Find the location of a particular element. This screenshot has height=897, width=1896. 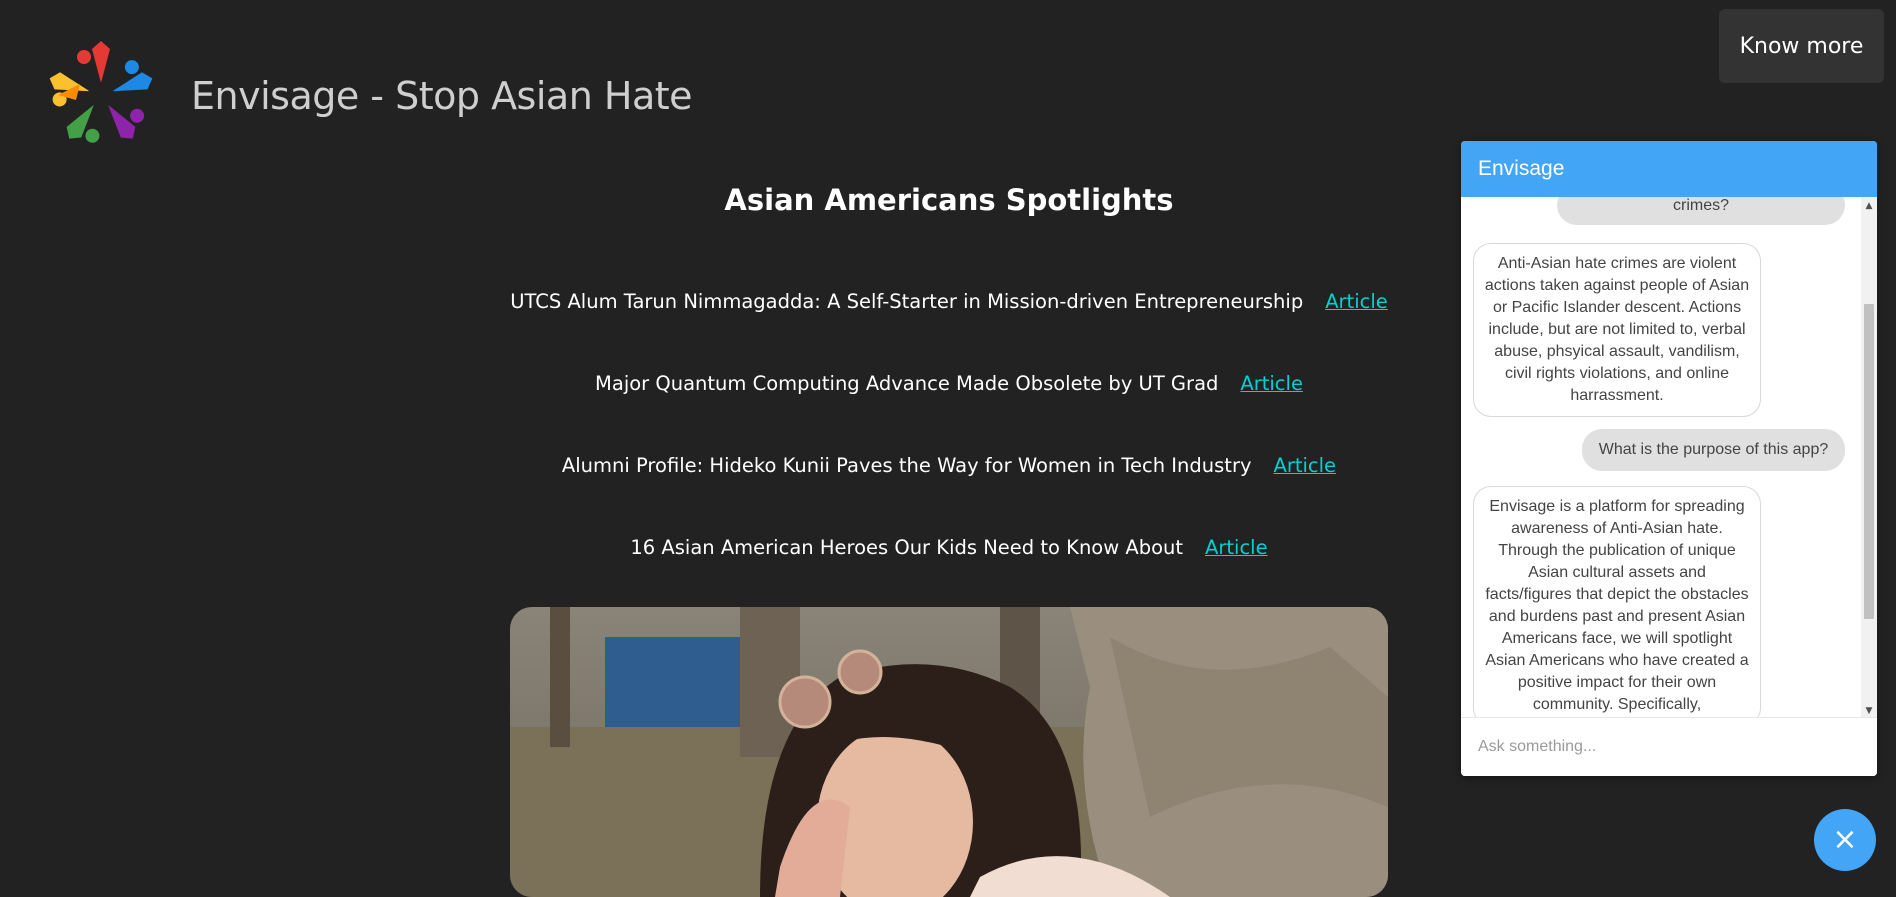

chat-input-container is located at coordinates (1669, 746).